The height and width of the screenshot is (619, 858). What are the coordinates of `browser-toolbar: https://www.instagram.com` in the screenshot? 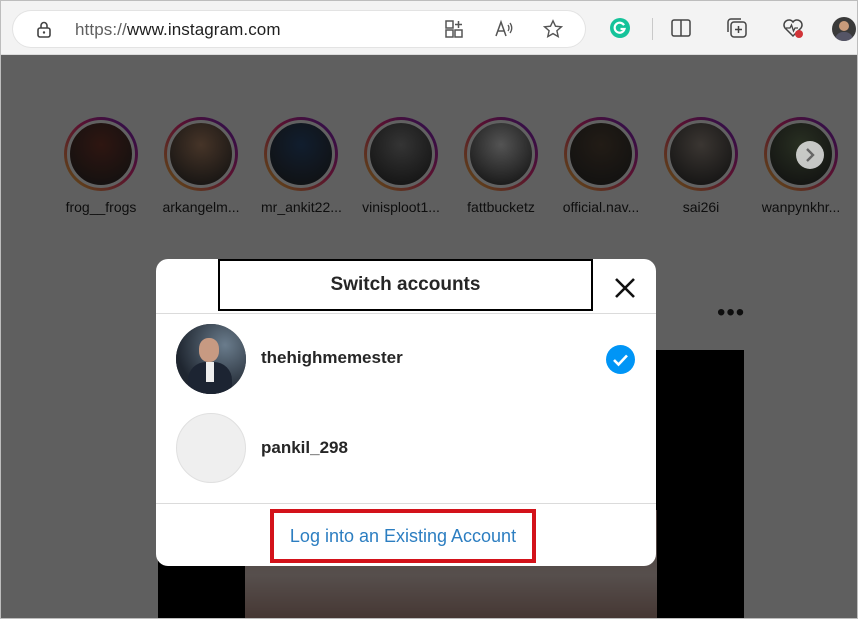 It's located at (429, 28).